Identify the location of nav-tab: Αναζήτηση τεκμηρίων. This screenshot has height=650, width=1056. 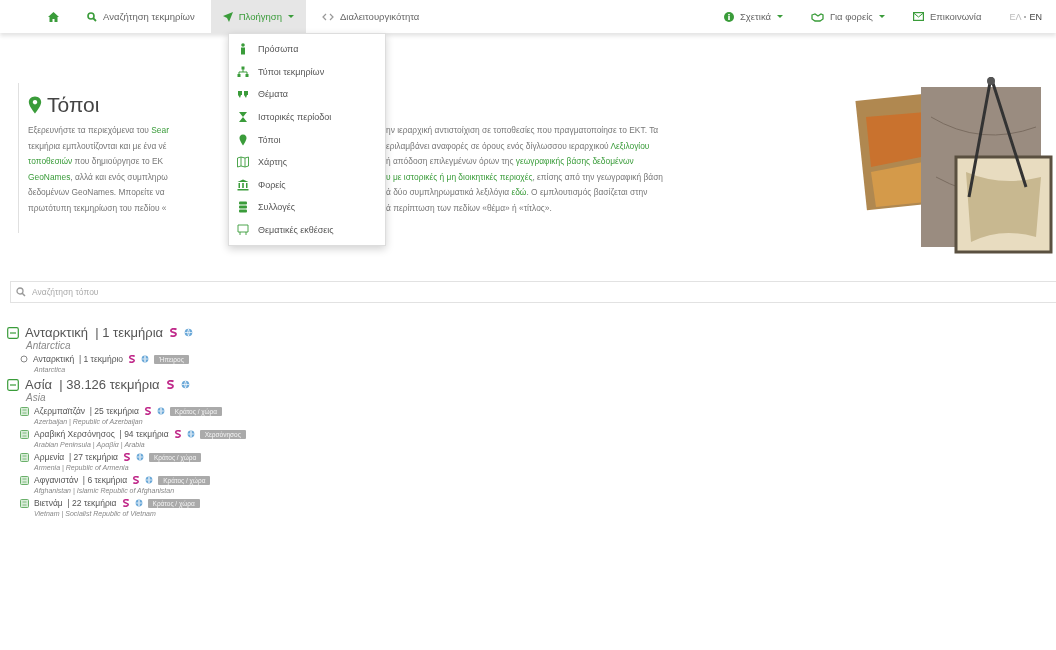
(141, 16).